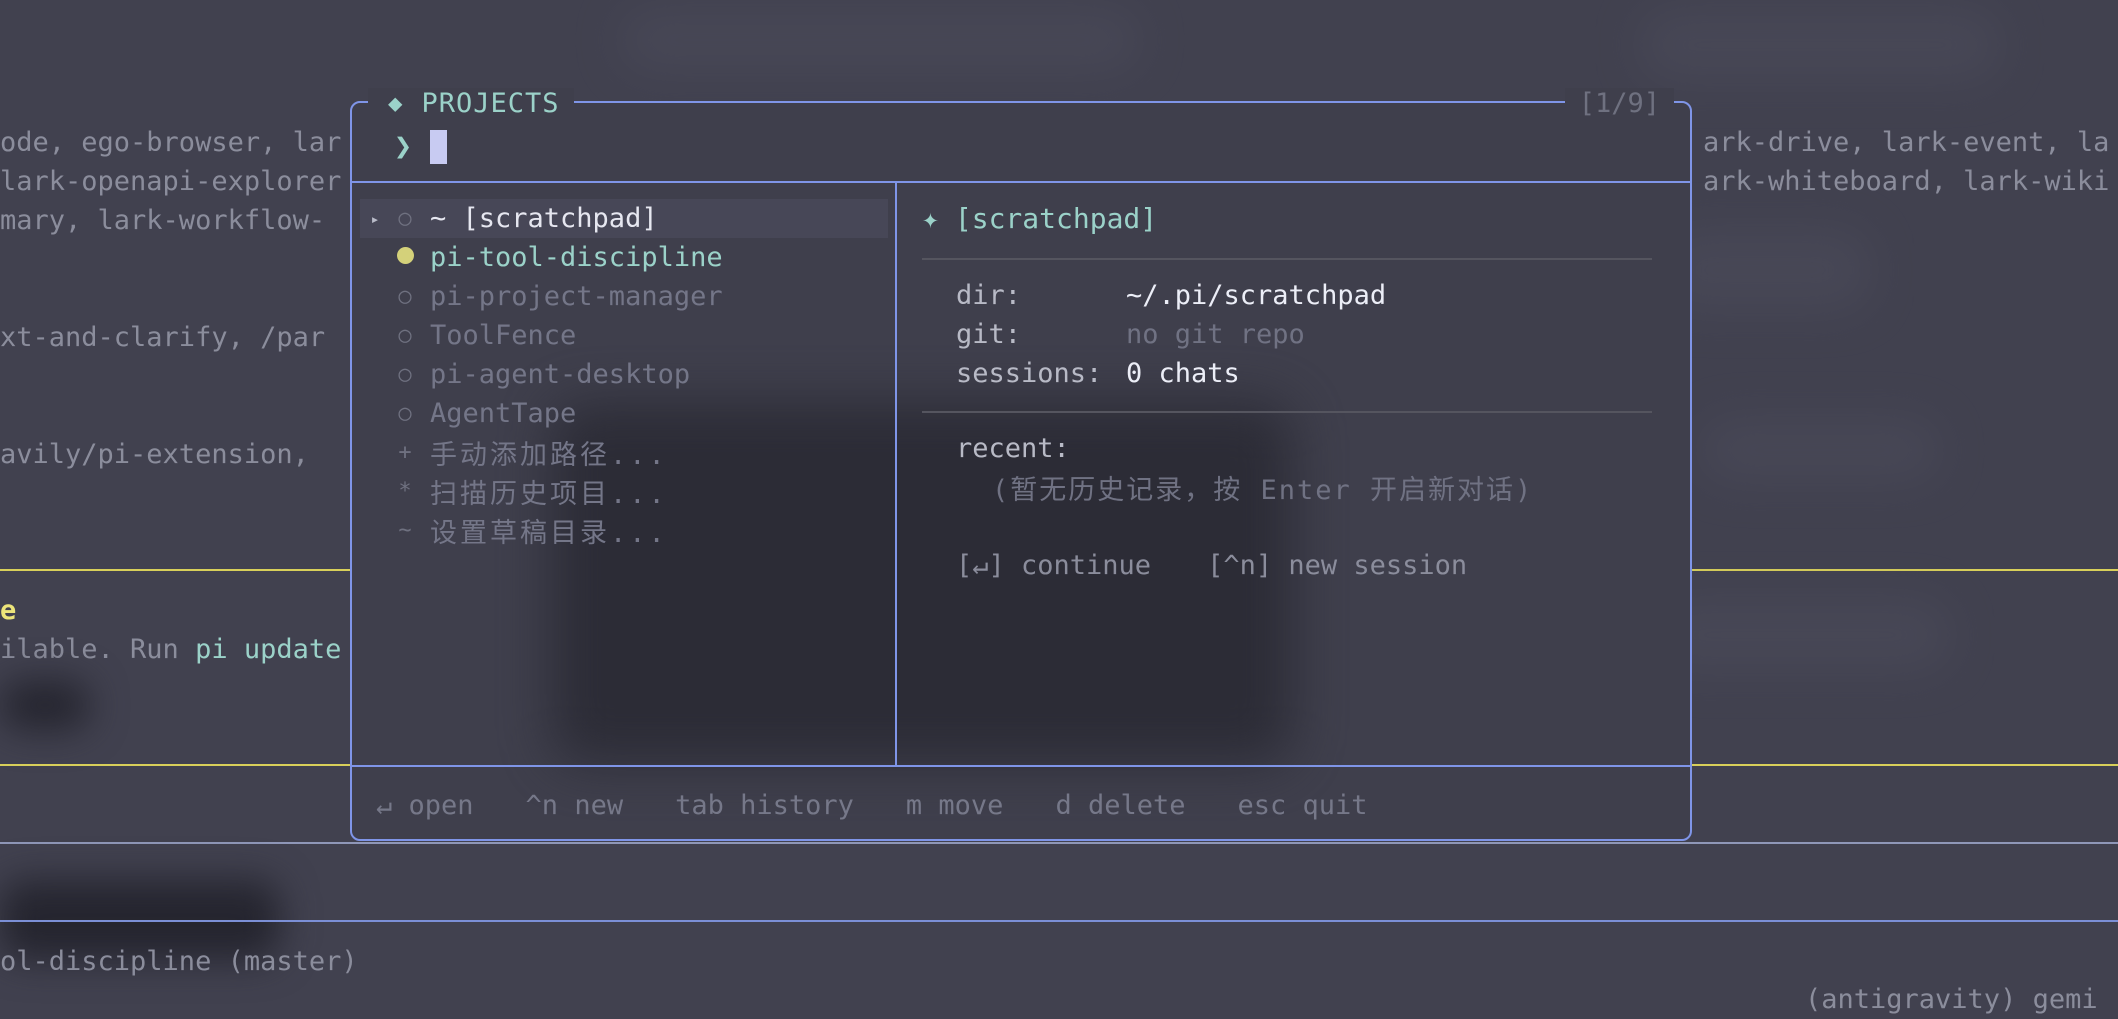 This screenshot has width=2118, height=1019. I want to click on detail-sessions-row: sessions: 0 chats, so click(1098, 373).